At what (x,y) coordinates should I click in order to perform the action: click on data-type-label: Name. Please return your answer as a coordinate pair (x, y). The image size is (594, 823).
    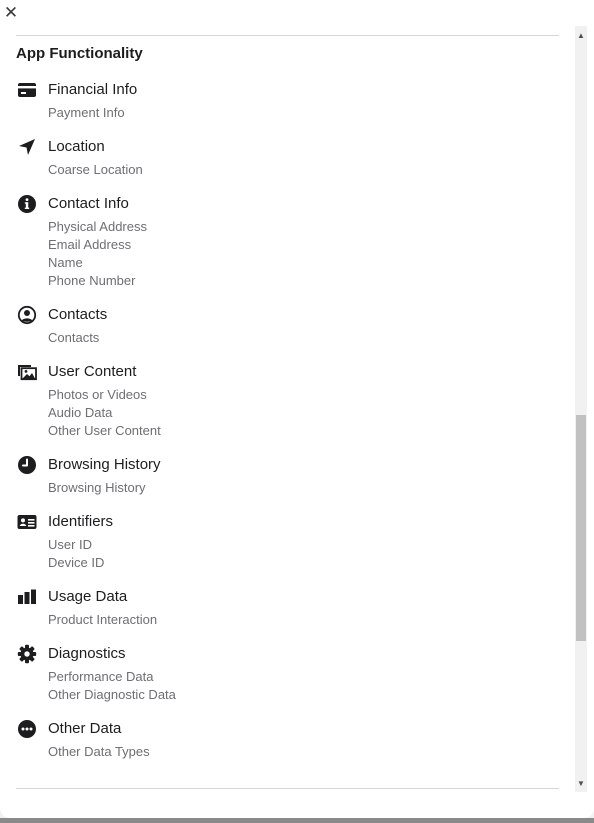
    Looking at the image, I should click on (65, 262).